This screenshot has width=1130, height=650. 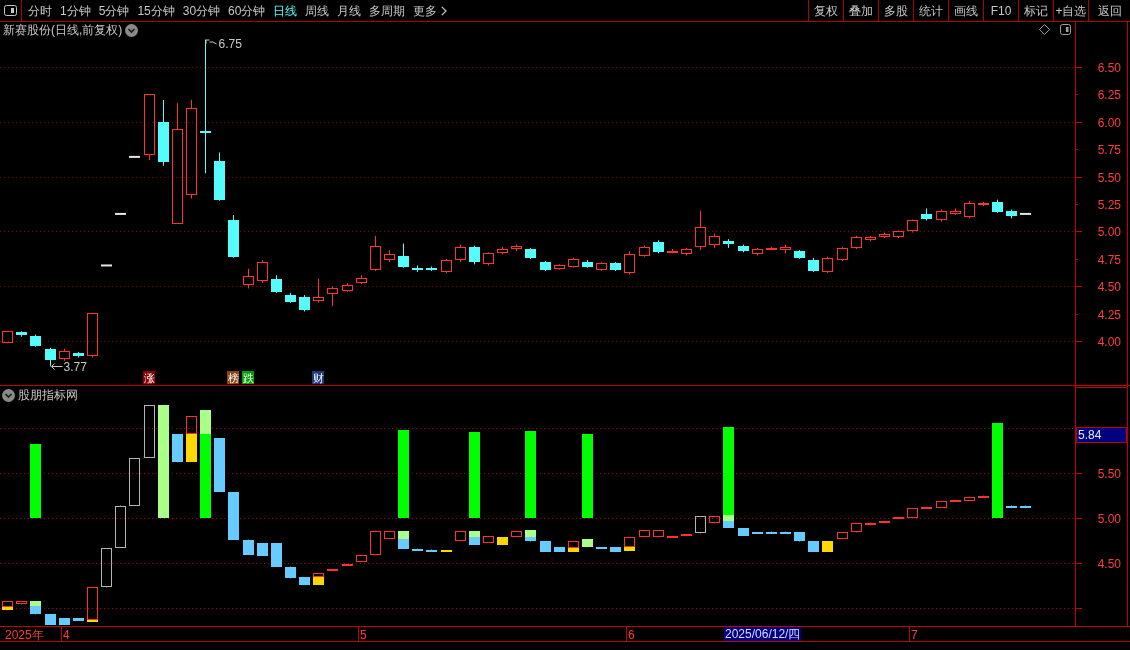 I want to click on arrow-icon, so click(x=57, y=366).